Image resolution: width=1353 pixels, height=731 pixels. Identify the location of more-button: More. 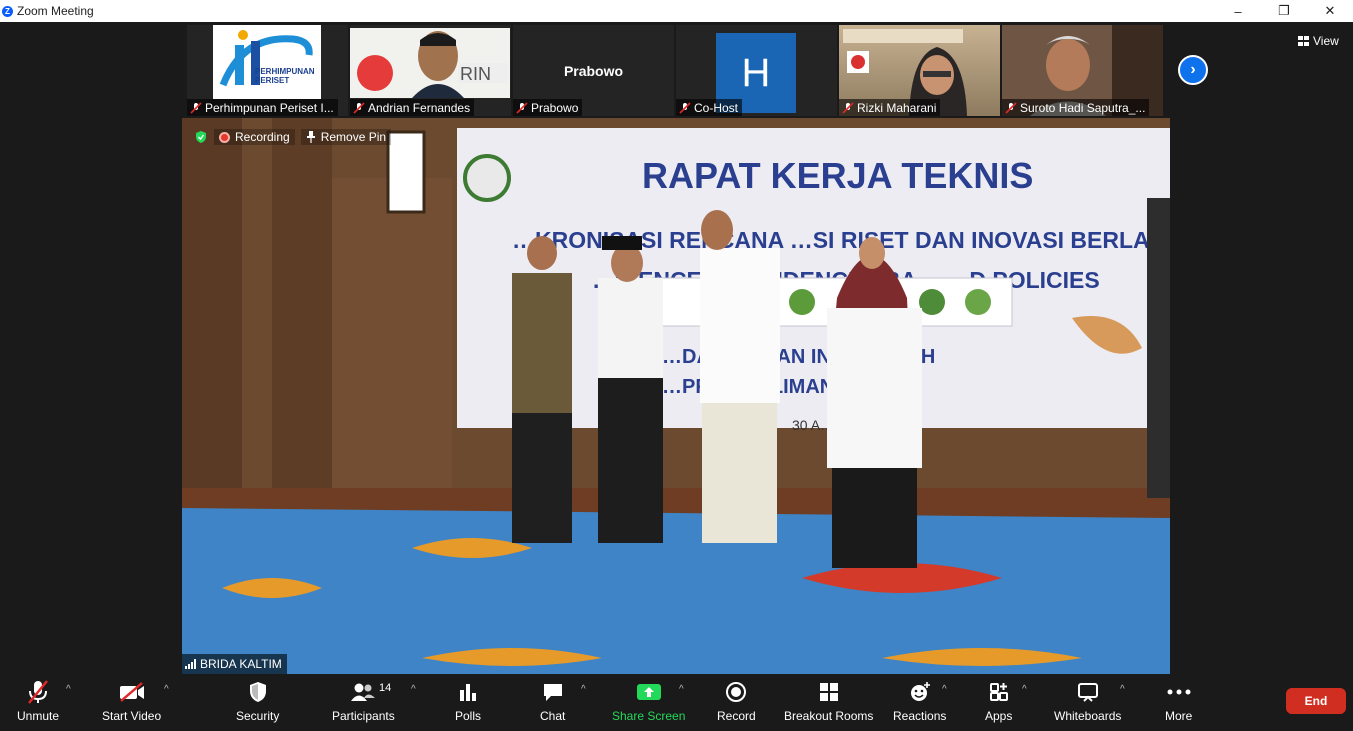
(1178, 700).